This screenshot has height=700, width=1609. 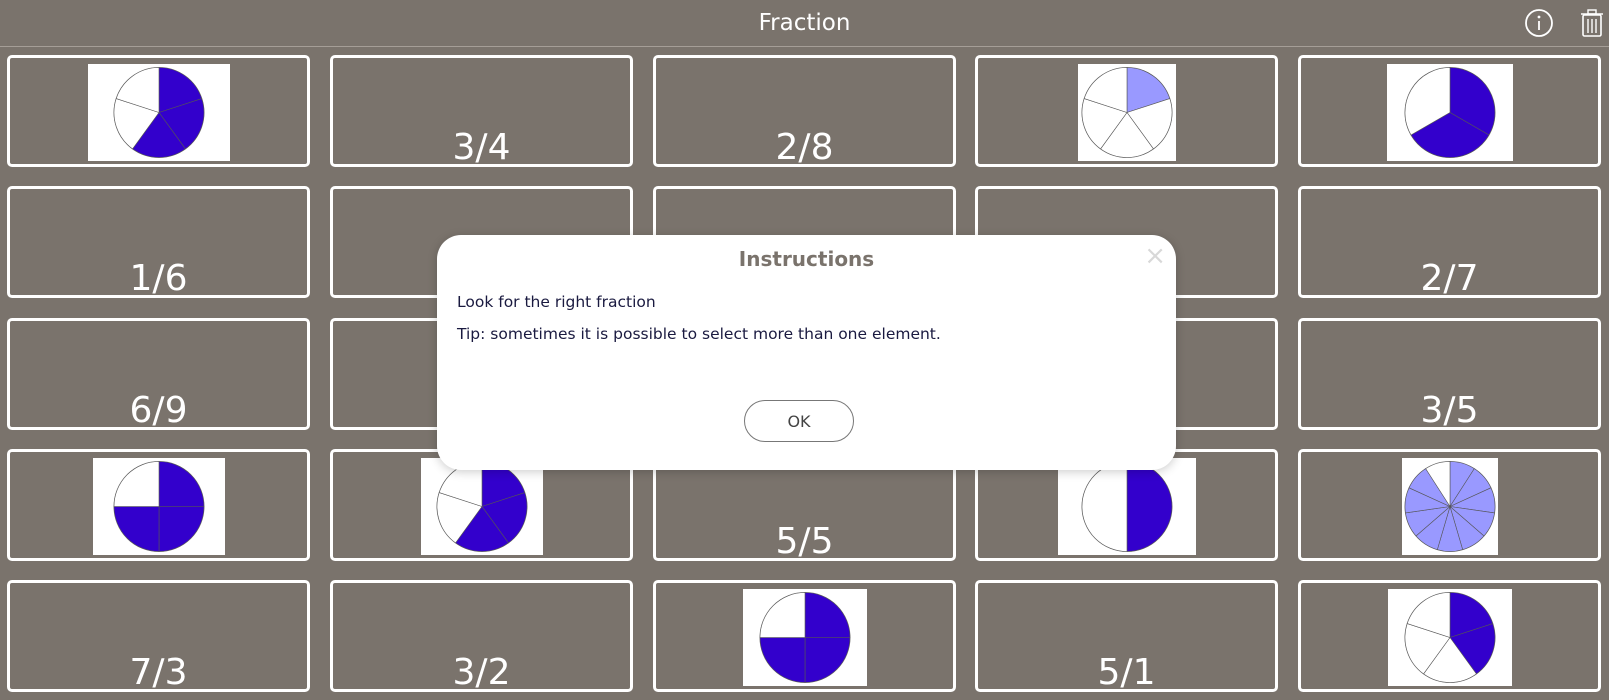 I want to click on fraction-card: 1/6, so click(x=158, y=242).